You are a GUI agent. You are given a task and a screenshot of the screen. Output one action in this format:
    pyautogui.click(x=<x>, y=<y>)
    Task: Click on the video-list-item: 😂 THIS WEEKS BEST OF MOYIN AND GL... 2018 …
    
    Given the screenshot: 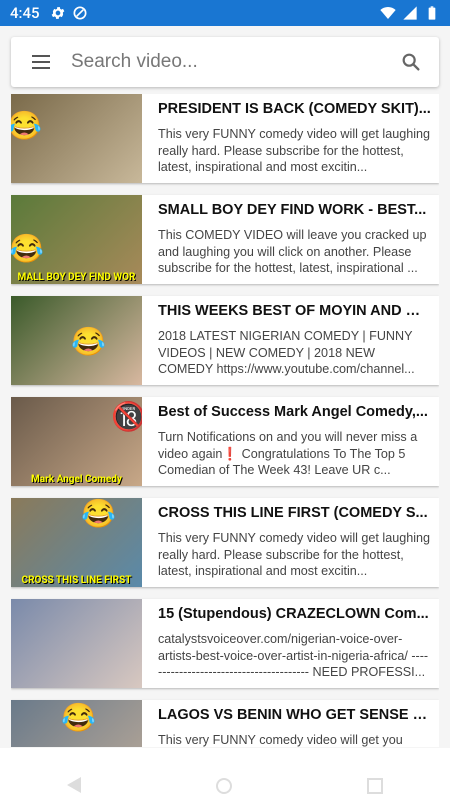 What is the action you would take?
    pyautogui.click(x=225, y=340)
    